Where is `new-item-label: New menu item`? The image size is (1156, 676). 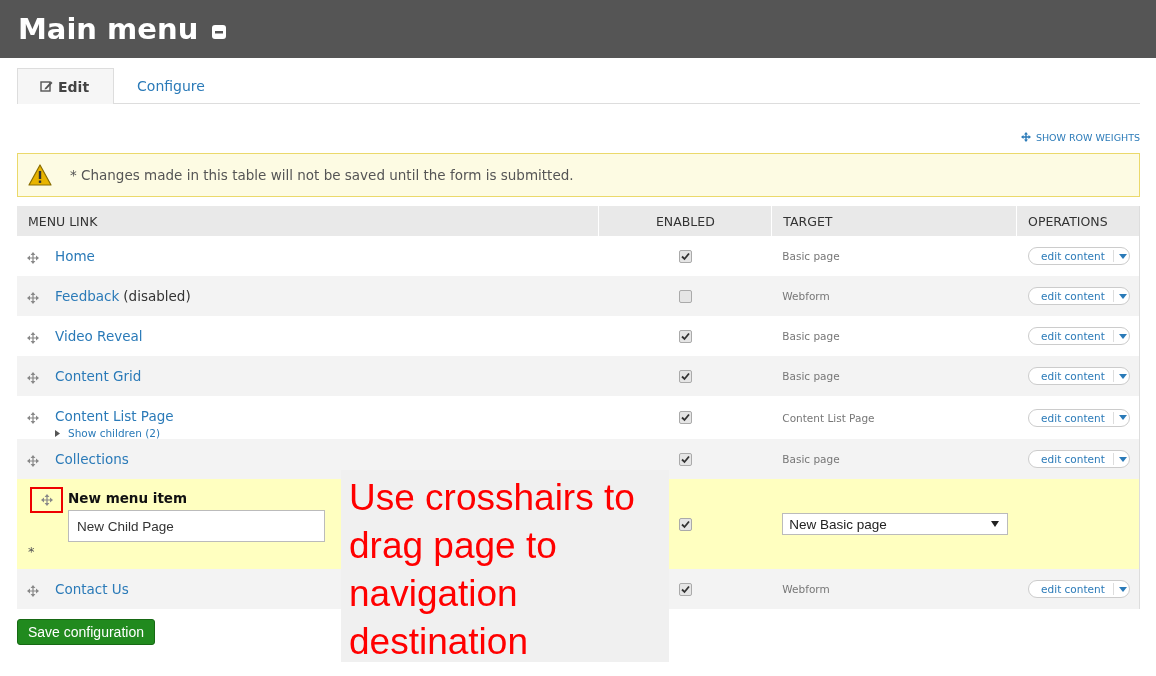
new-item-label: New menu item is located at coordinates (128, 498).